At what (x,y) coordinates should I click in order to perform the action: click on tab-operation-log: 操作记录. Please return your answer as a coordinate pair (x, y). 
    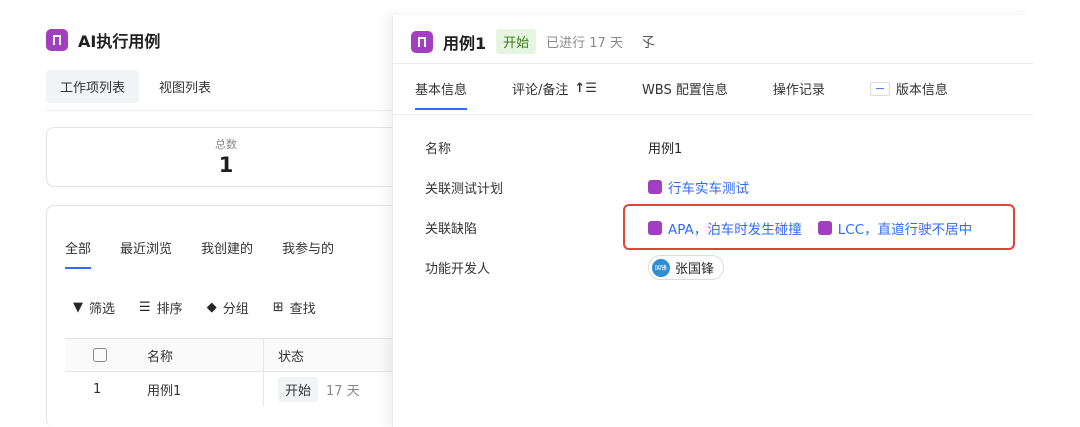
    Looking at the image, I should click on (799, 94).